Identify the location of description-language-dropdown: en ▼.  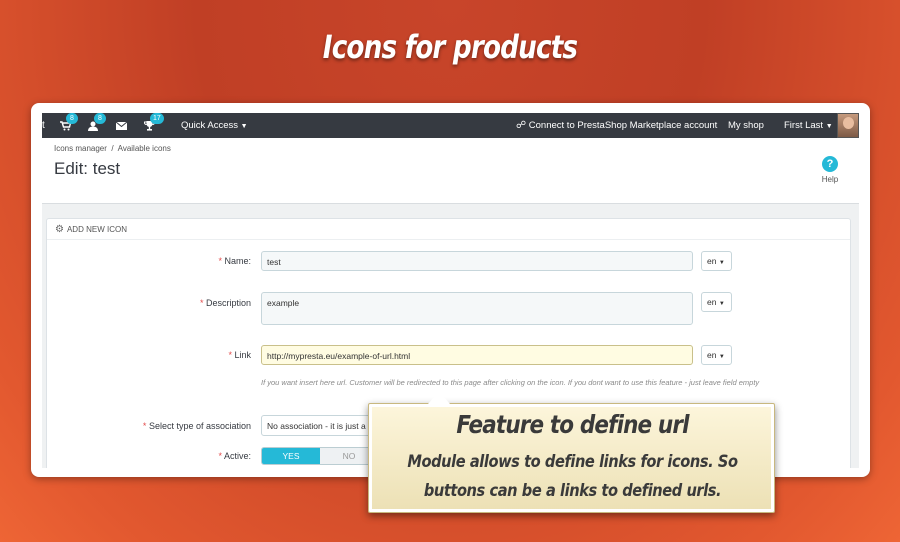
(716, 302).